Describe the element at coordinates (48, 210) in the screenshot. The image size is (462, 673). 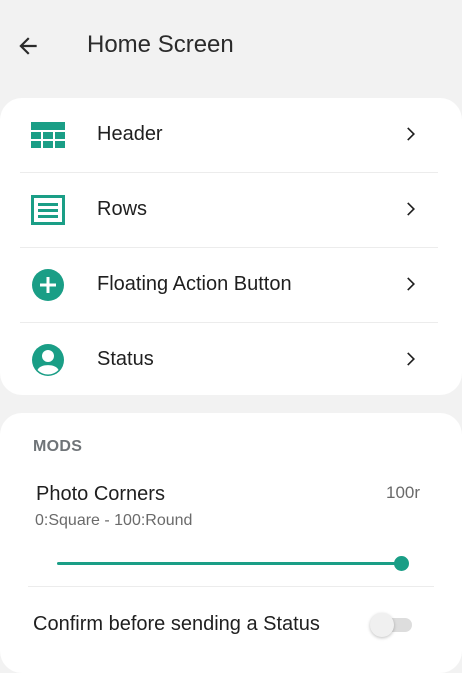
I see `rows-list-icon` at that location.